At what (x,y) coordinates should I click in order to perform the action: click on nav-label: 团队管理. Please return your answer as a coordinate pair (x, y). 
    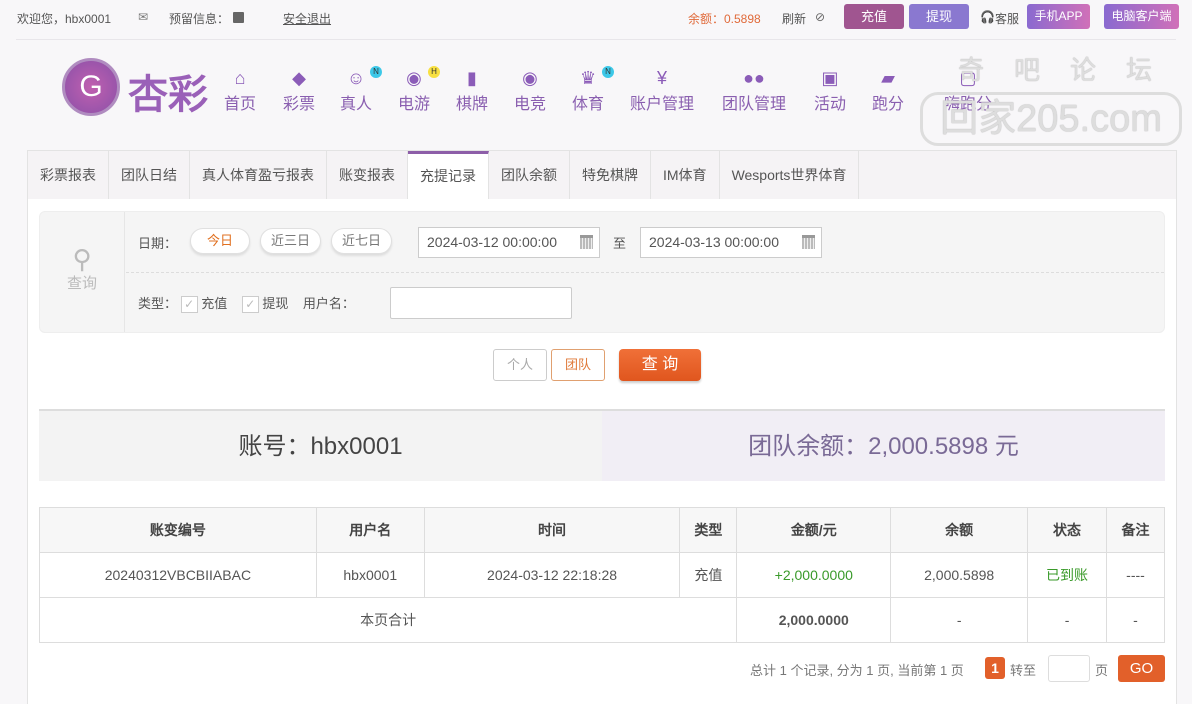
    Looking at the image, I should click on (754, 104).